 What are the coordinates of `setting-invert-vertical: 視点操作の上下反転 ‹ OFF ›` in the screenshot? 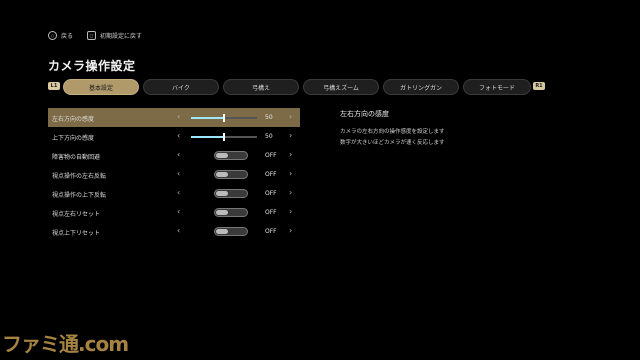 It's located at (174, 193).